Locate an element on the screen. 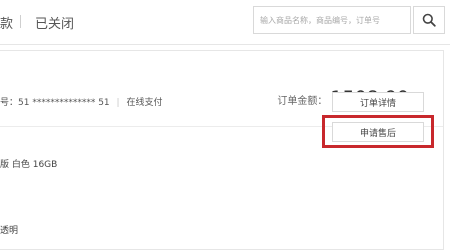 This screenshot has height=250, width=450. search-input is located at coordinates (332, 20).